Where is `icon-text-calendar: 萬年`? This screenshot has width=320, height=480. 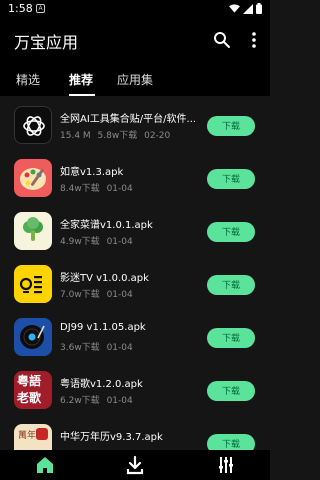
icon-text-calendar: 萬年 is located at coordinates (27, 436).